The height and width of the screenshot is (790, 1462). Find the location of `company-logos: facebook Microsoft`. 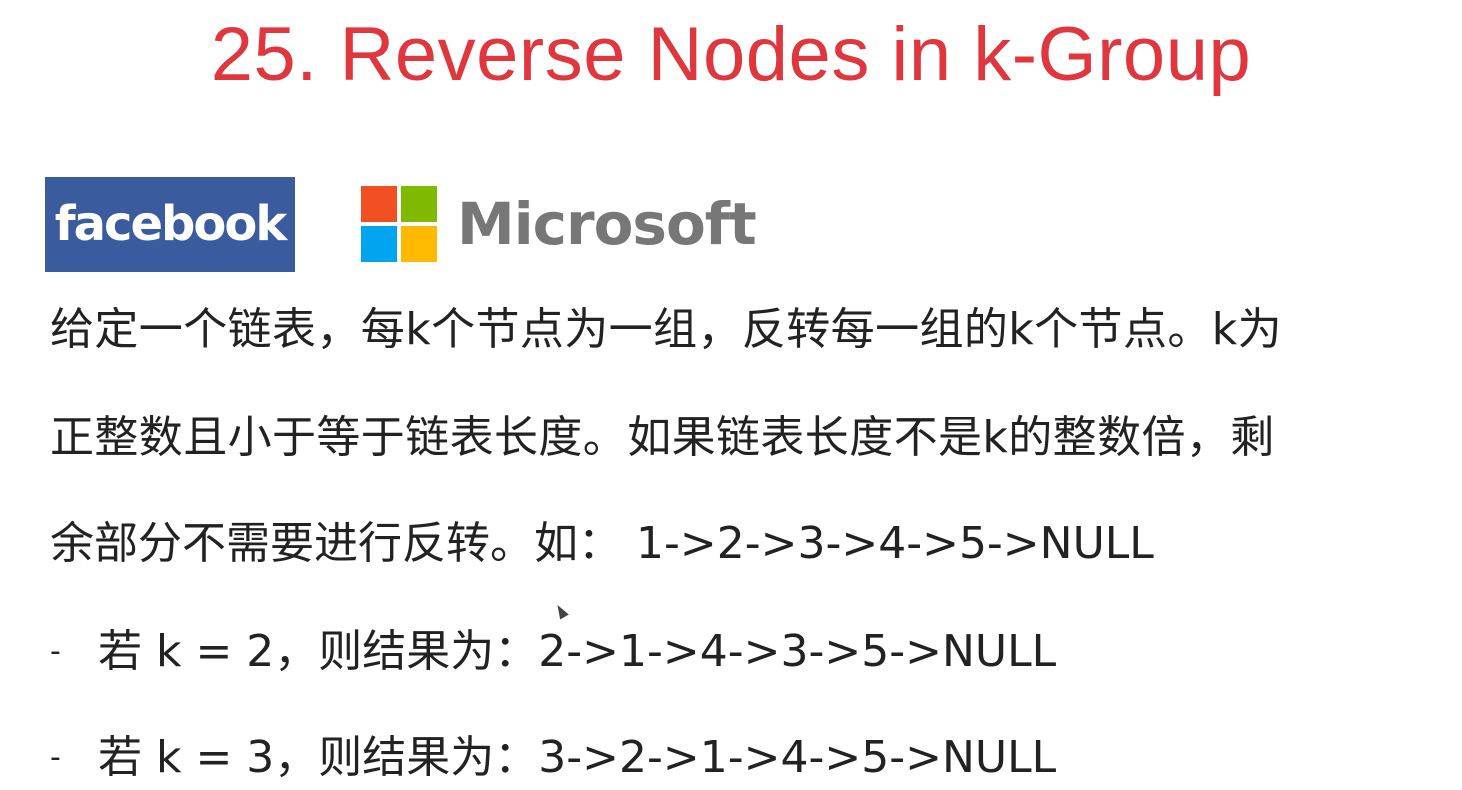

company-logos: facebook Microsoft is located at coordinates (401, 224).